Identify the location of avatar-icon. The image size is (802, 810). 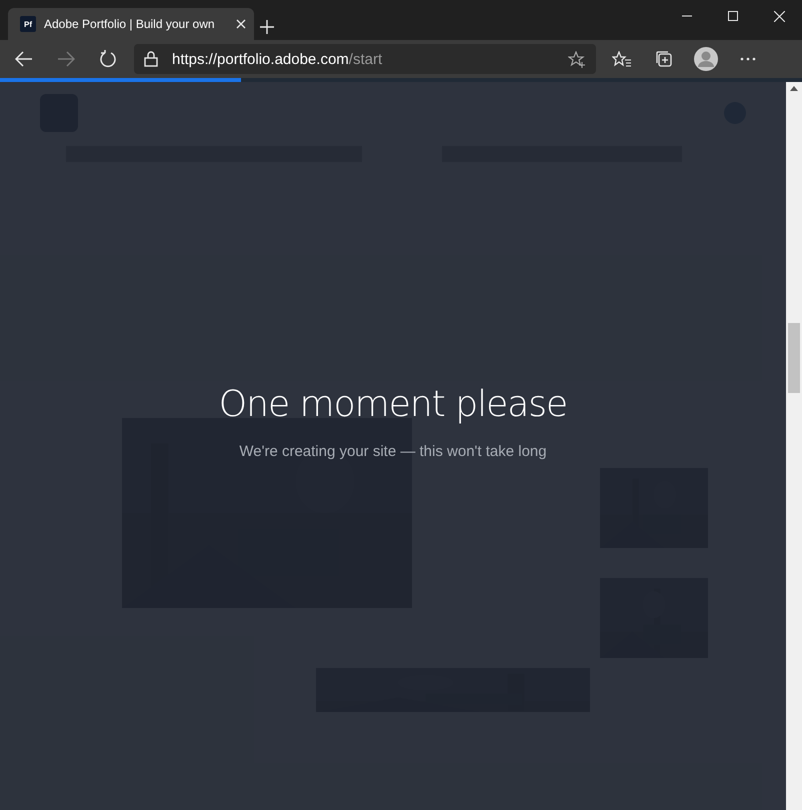
(706, 59).